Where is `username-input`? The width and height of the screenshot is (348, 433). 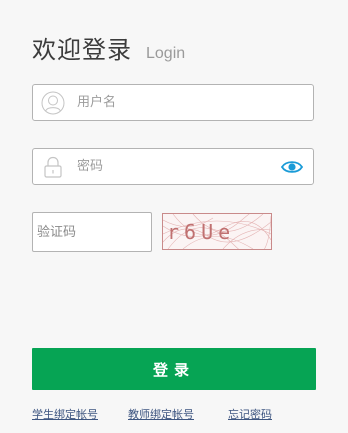
username-input is located at coordinates (177, 102).